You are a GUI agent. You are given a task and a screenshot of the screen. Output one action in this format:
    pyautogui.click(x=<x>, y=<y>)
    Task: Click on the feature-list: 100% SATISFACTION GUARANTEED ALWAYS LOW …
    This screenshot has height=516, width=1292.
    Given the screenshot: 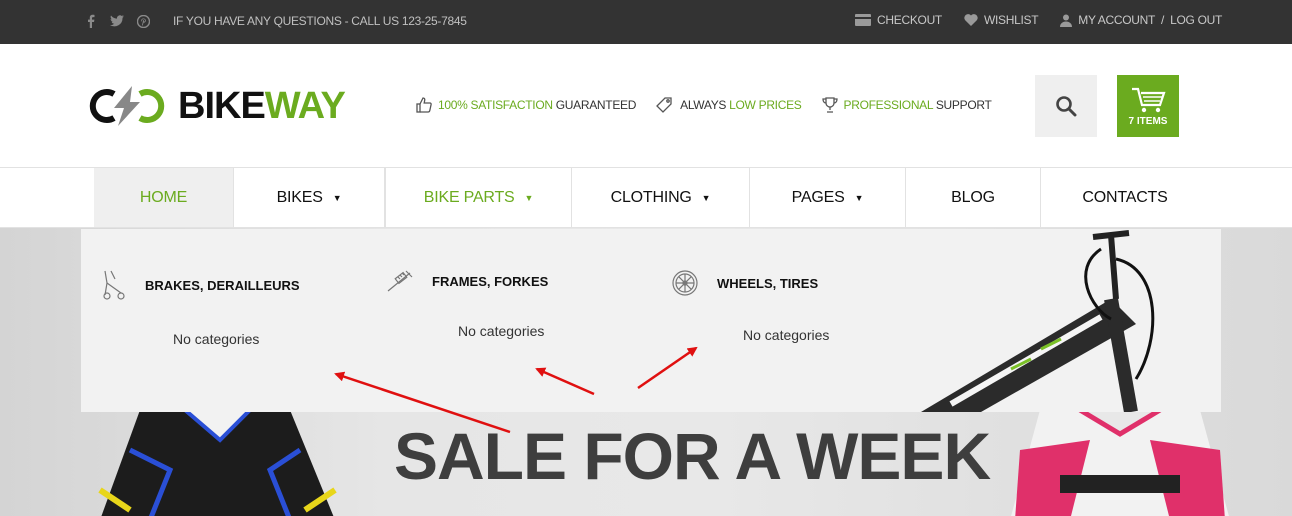 What is the action you would take?
    pyautogui.click(x=704, y=105)
    